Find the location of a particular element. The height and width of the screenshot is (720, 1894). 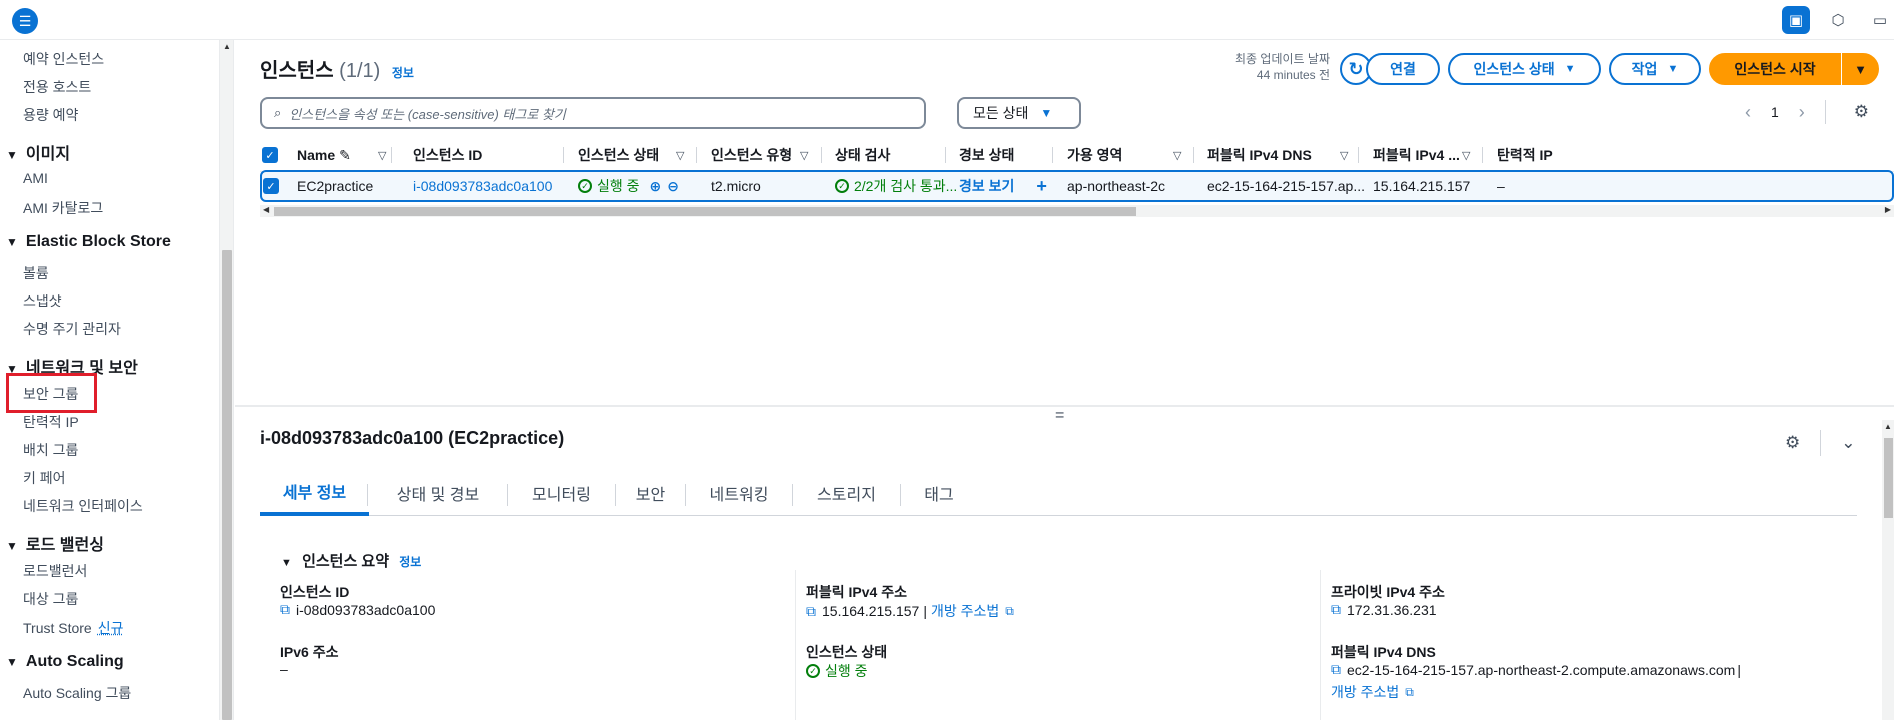

tab-storage: 스토리지 is located at coordinates (846, 493).